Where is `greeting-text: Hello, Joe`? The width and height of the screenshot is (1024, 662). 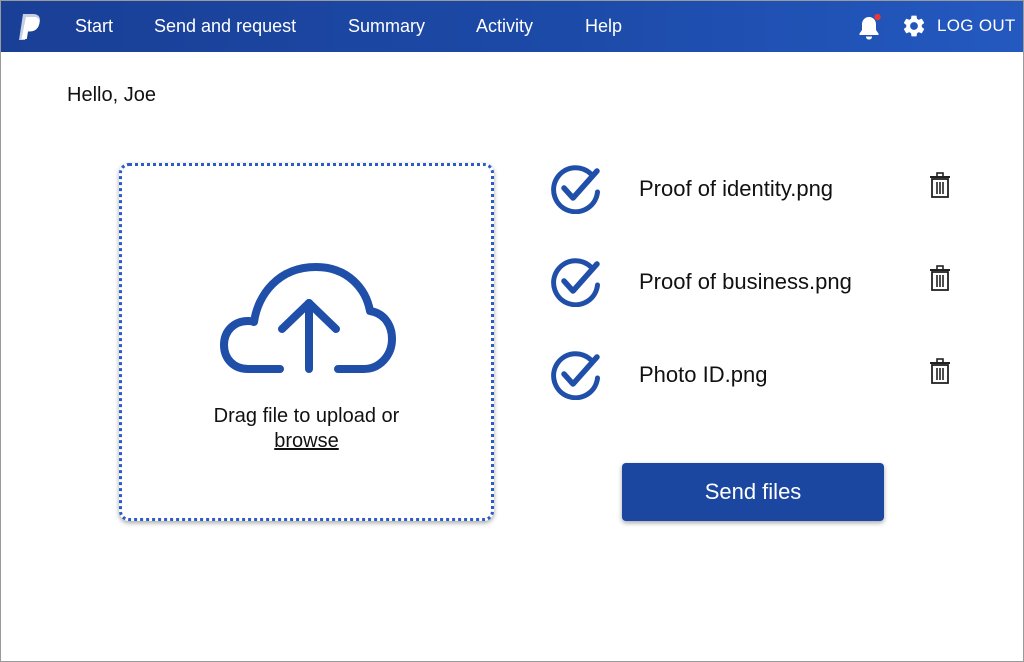 greeting-text: Hello, Joe is located at coordinates (111, 95).